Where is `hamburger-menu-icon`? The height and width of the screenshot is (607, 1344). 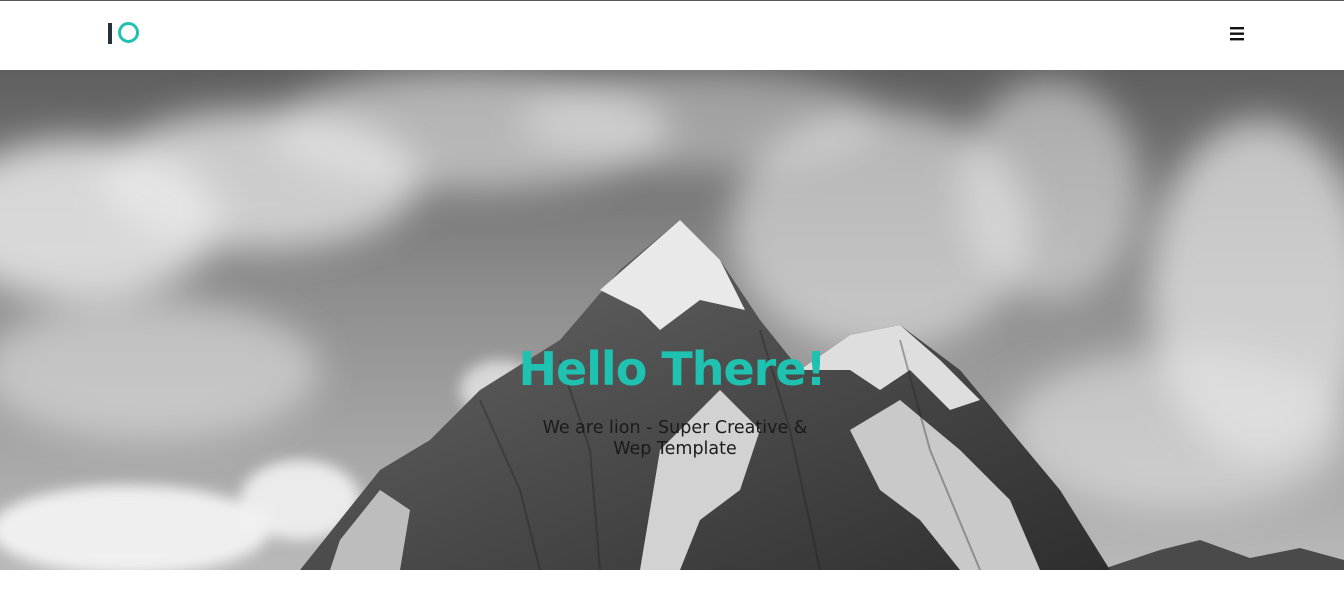 hamburger-menu-icon is located at coordinates (1237, 34).